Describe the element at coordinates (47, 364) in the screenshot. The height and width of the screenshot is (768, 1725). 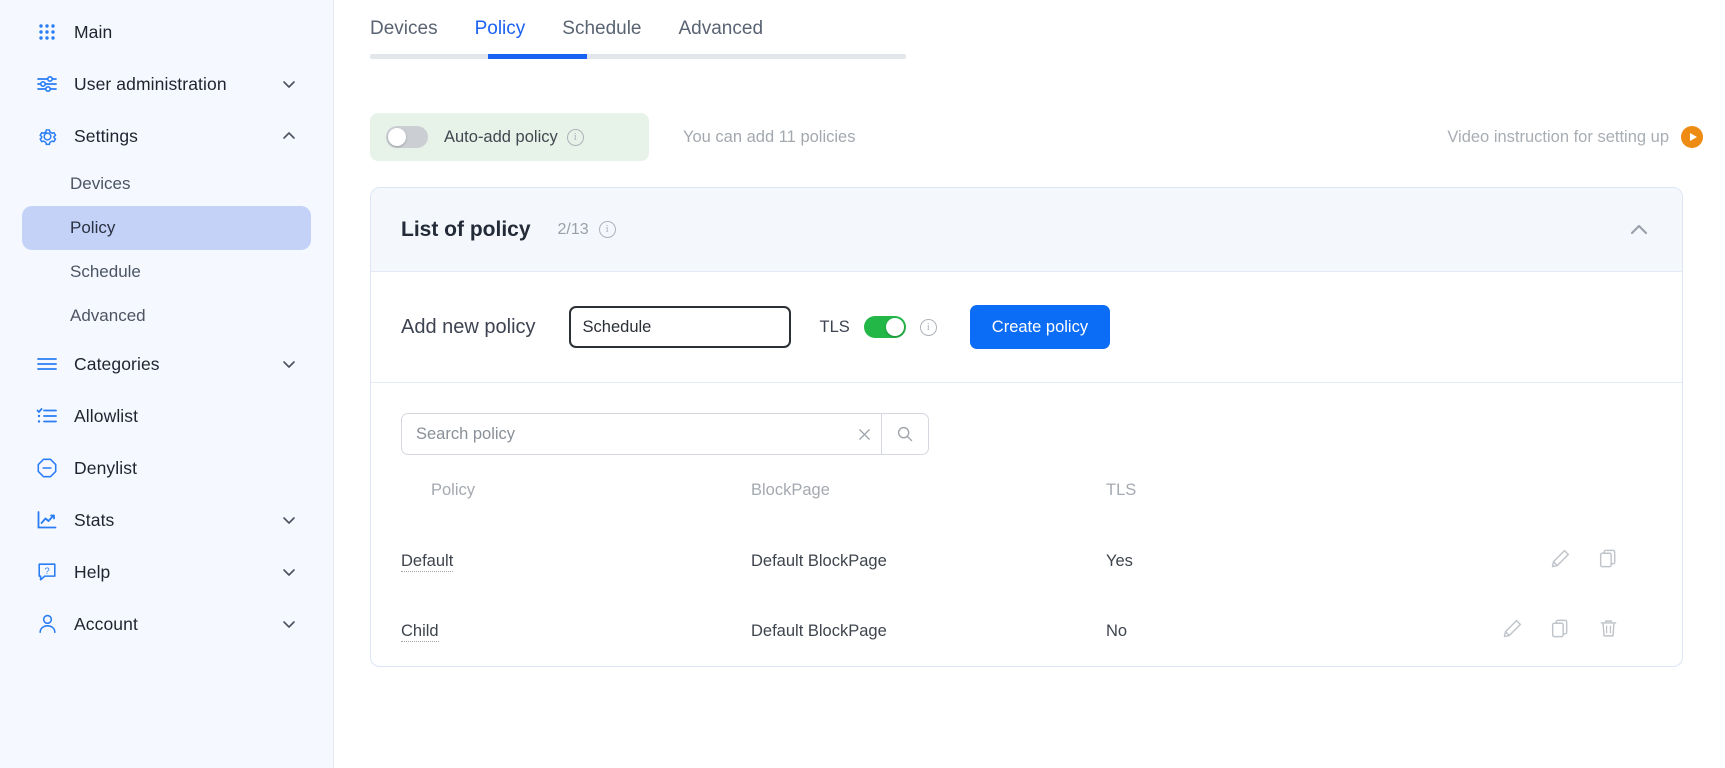
I see `list-icon` at that location.